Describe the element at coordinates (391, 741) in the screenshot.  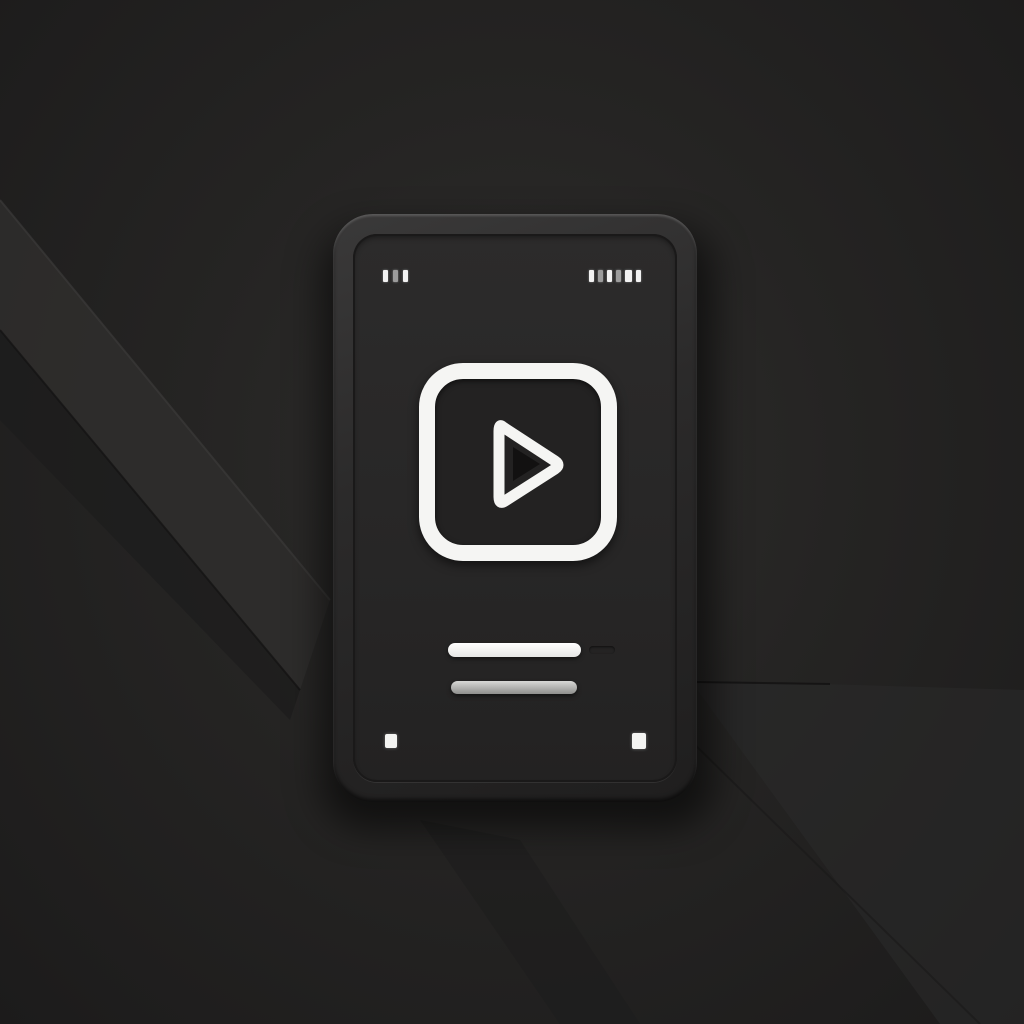
I see `corner-marker-left` at that location.